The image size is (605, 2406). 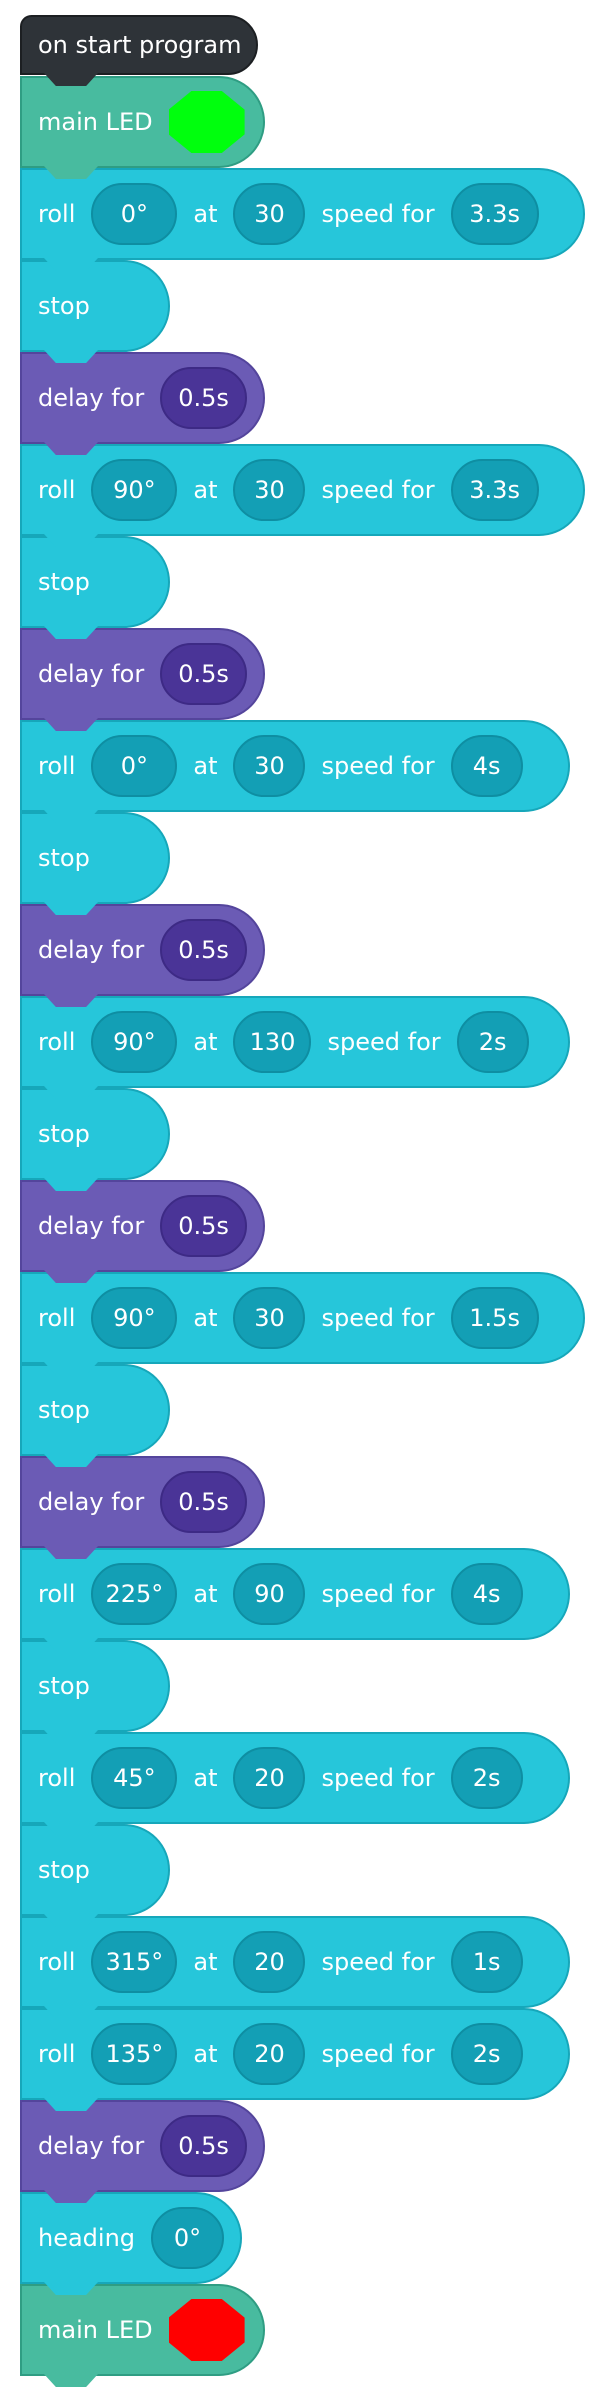 What do you see at coordinates (134, 1962) in the screenshot?
I see `heading-value-input: 315°` at bounding box center [134, 1962].